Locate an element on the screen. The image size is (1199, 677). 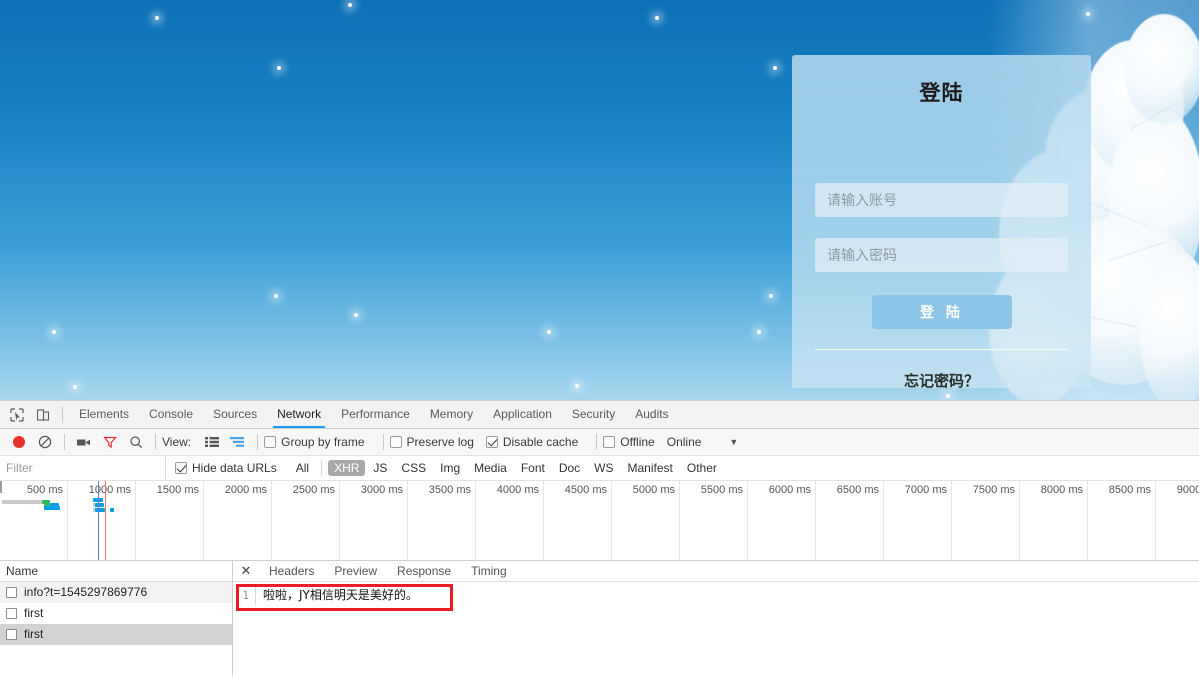
request-name: first is located at coordinates (34, 612).